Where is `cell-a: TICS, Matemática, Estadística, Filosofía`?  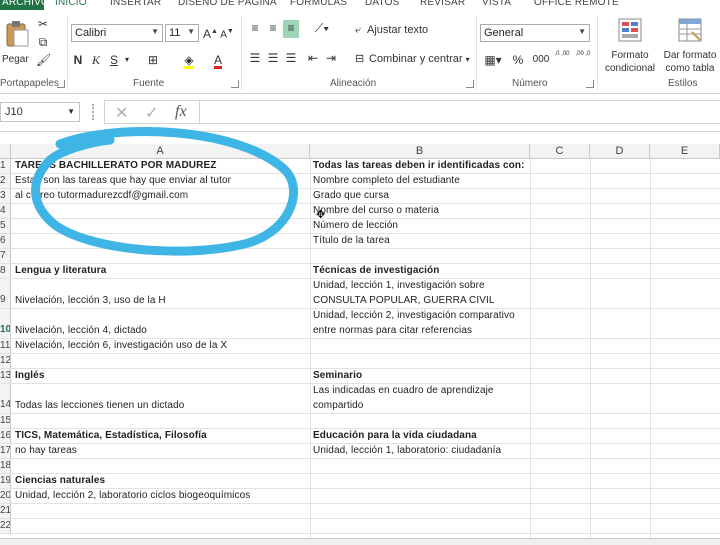
cell-a: TICS, Matemática, Estadística, Filosofía is located at coordinates (109, 436).